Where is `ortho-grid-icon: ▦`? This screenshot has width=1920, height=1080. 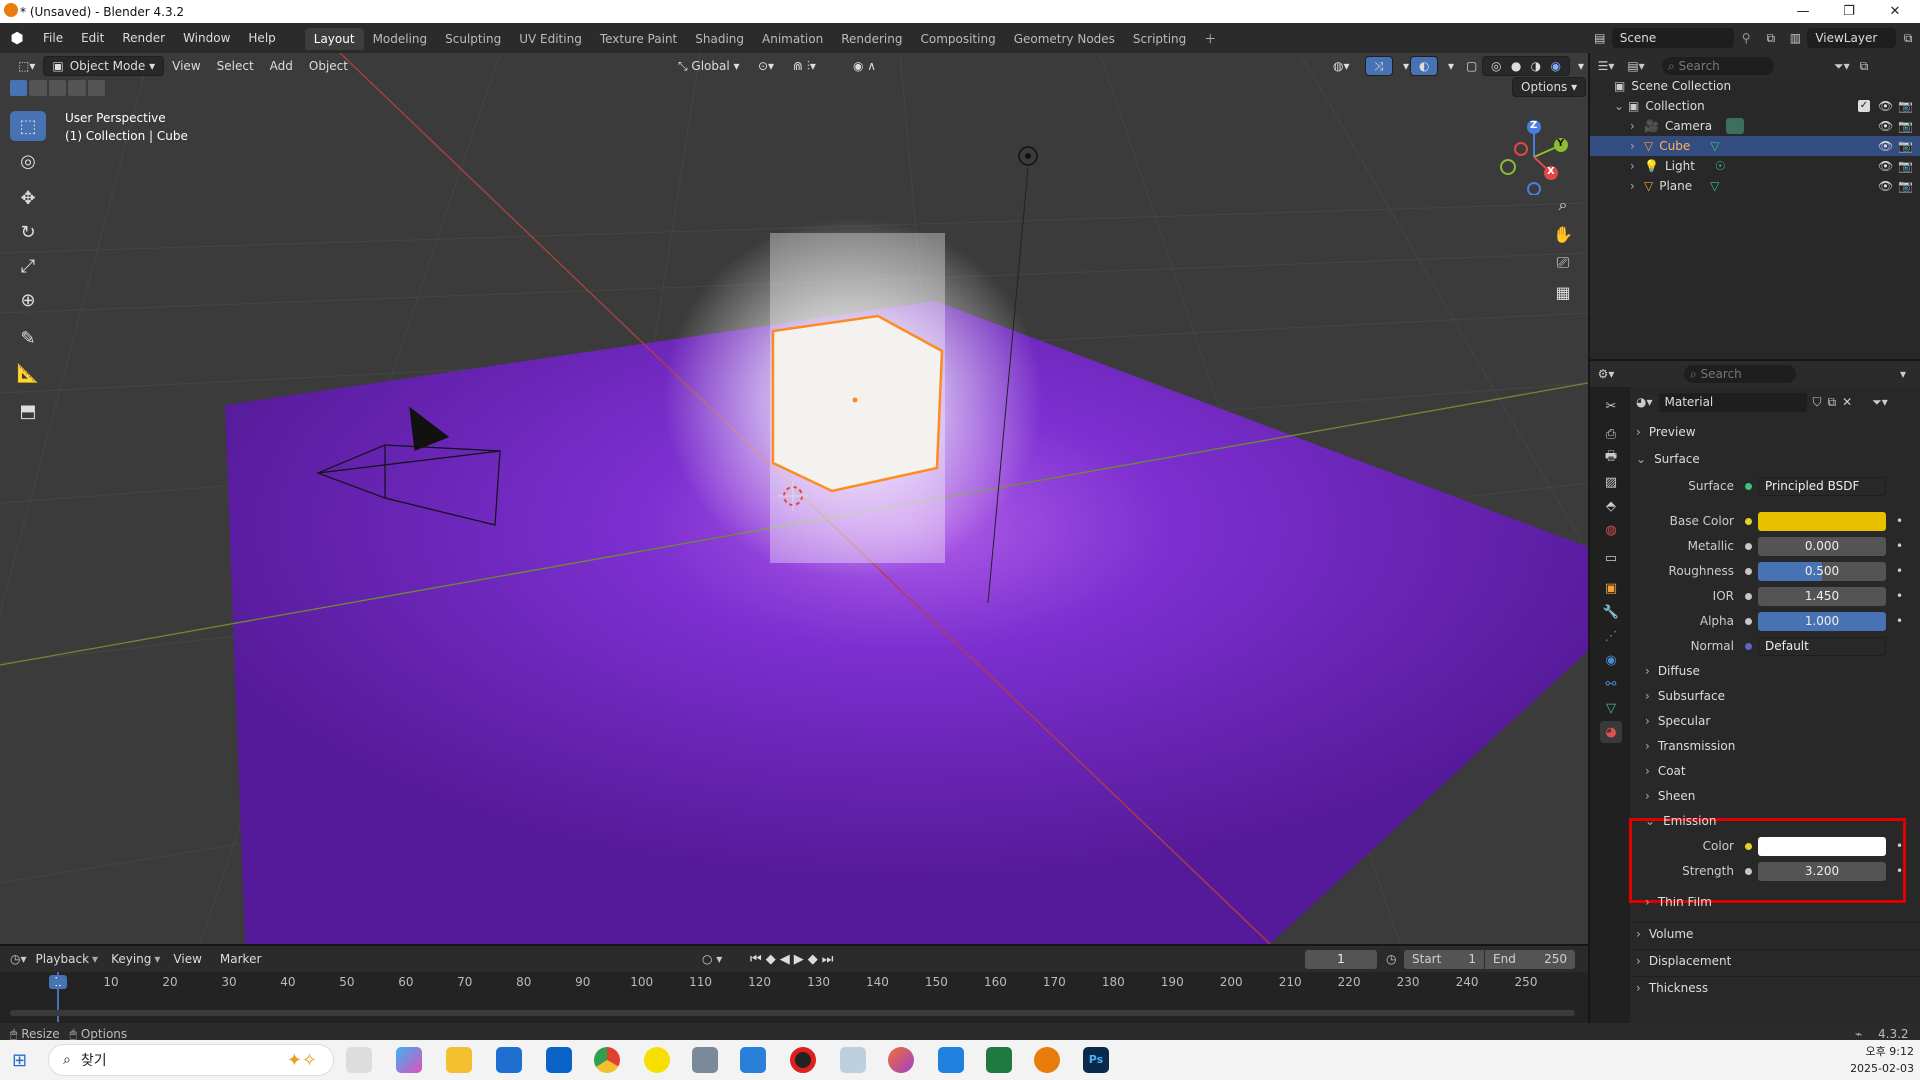 ortho-grid-icon: ▦ is located at coordinates (1563, 292).